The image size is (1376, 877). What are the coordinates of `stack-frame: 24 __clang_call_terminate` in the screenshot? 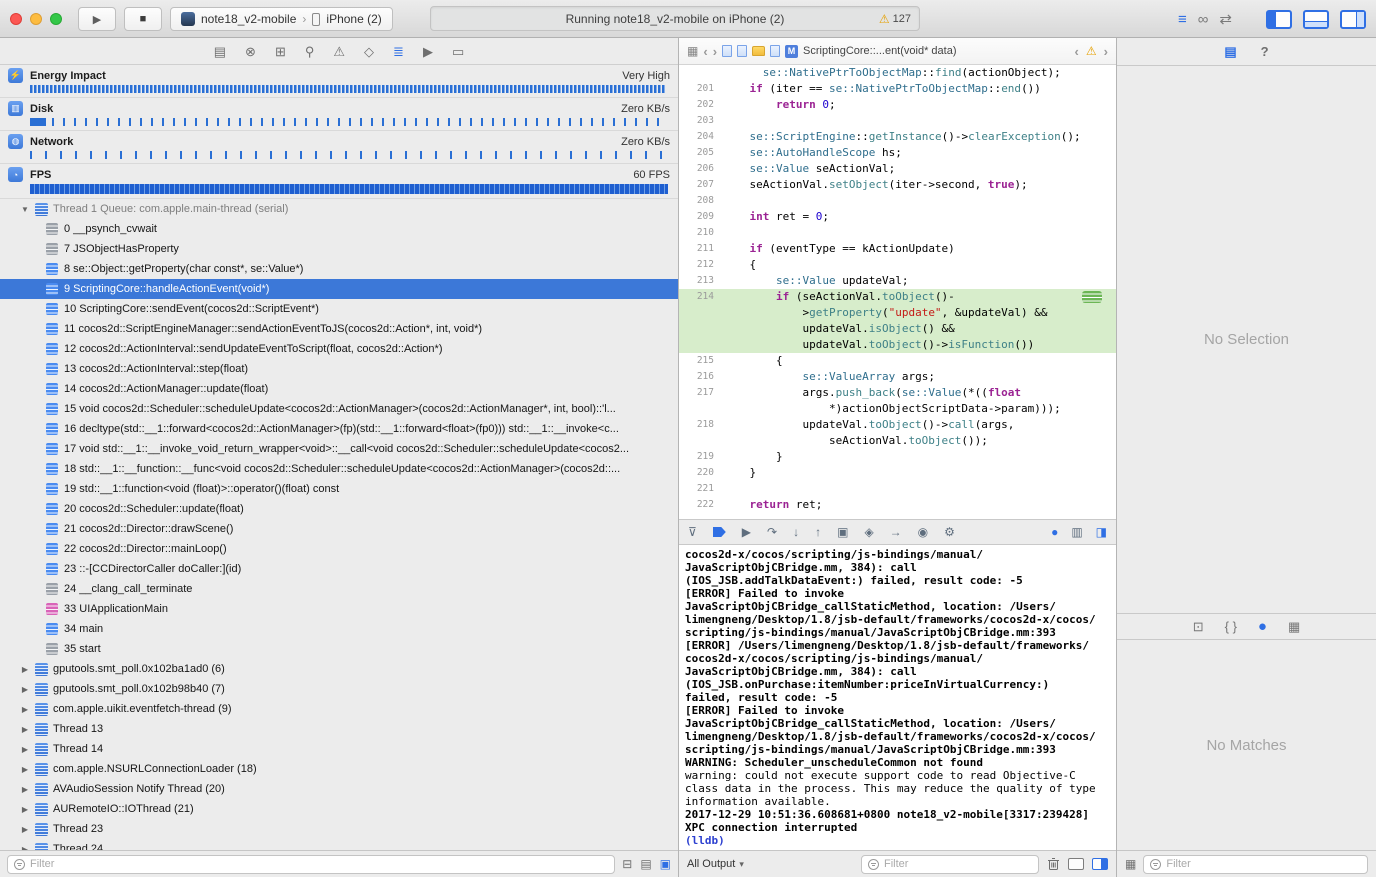 It's located at (339, 589).